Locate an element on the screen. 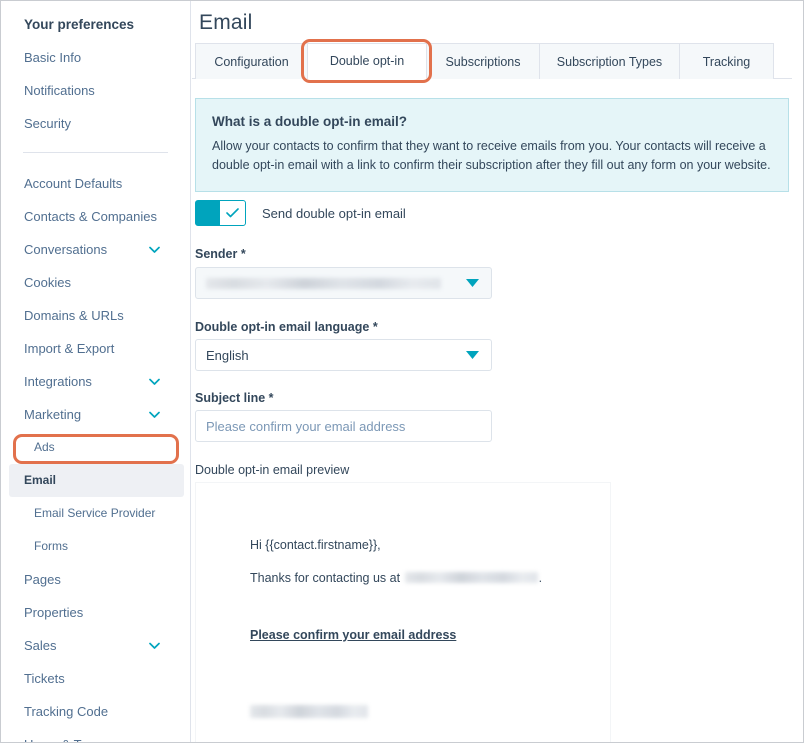 The width and height of the screenshot is (804, 743). sidebar-item-contacts-companies: Contacts & Companies is located at coordinates (95, 216).